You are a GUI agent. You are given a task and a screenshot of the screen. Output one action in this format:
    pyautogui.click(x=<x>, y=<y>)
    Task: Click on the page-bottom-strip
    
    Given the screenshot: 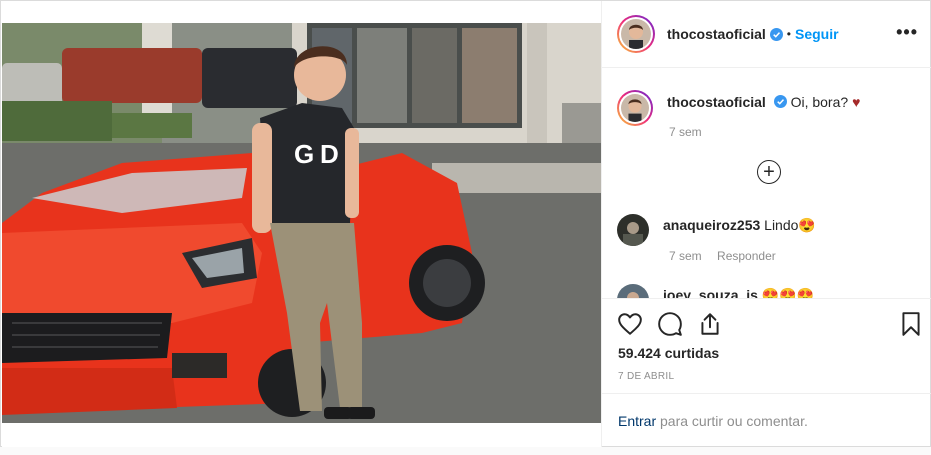 What is the action you would take?
    pyautogui.click(x=465, y=451)
    